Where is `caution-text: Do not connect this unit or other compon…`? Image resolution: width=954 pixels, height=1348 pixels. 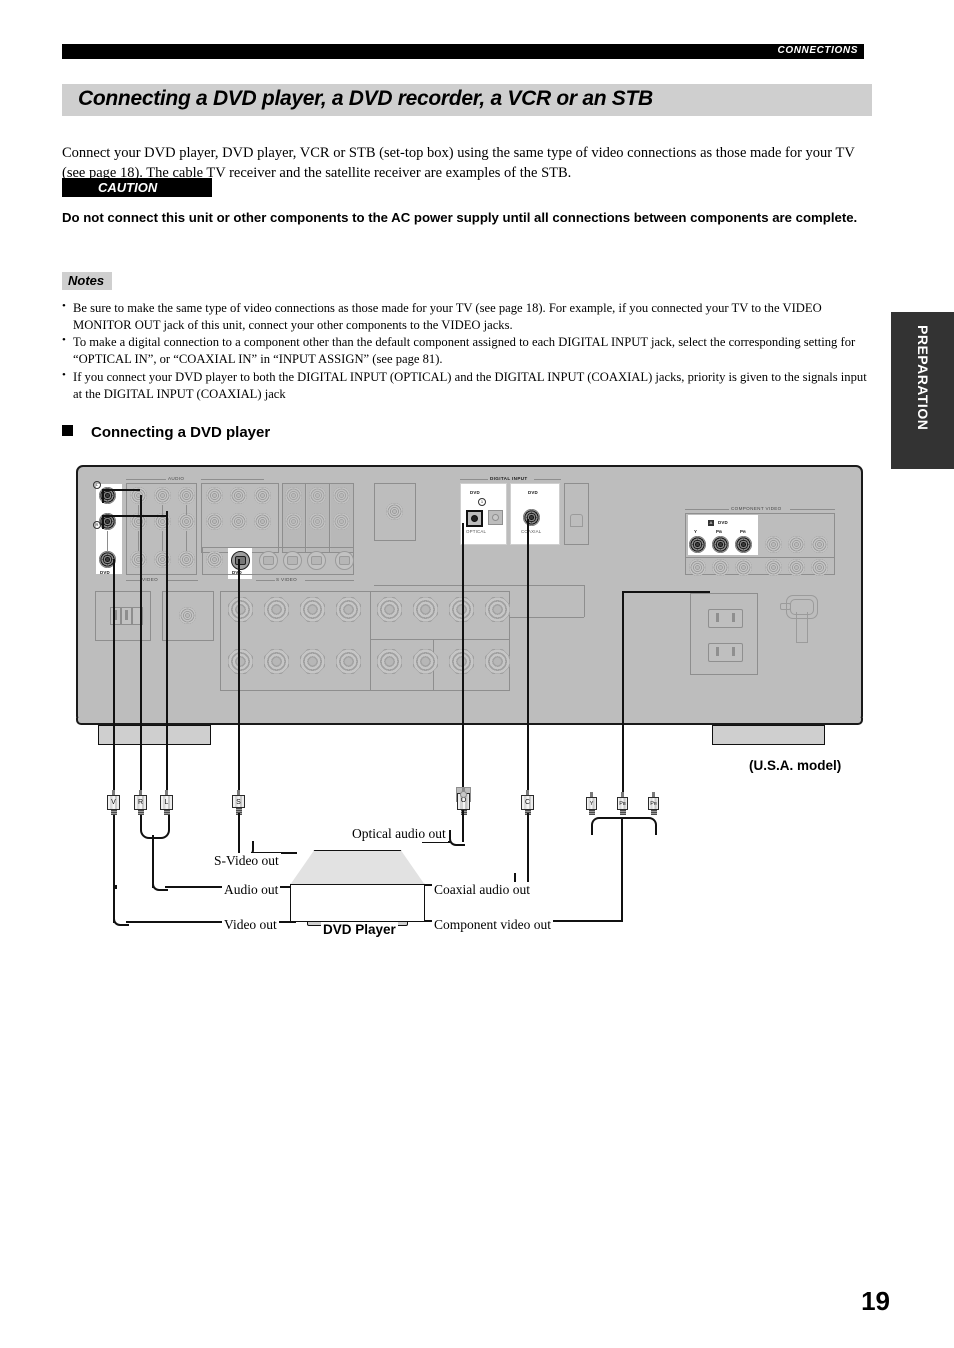
caution-text: Do not connect this unit or other compon… is located at coordinates (460, 217).